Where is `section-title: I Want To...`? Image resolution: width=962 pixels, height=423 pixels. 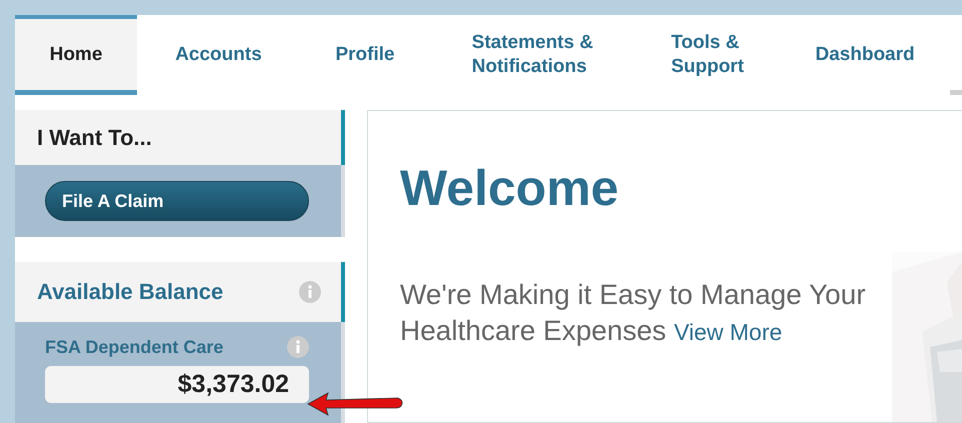
section-title: I Want To... is located at coordinates (94, 137).